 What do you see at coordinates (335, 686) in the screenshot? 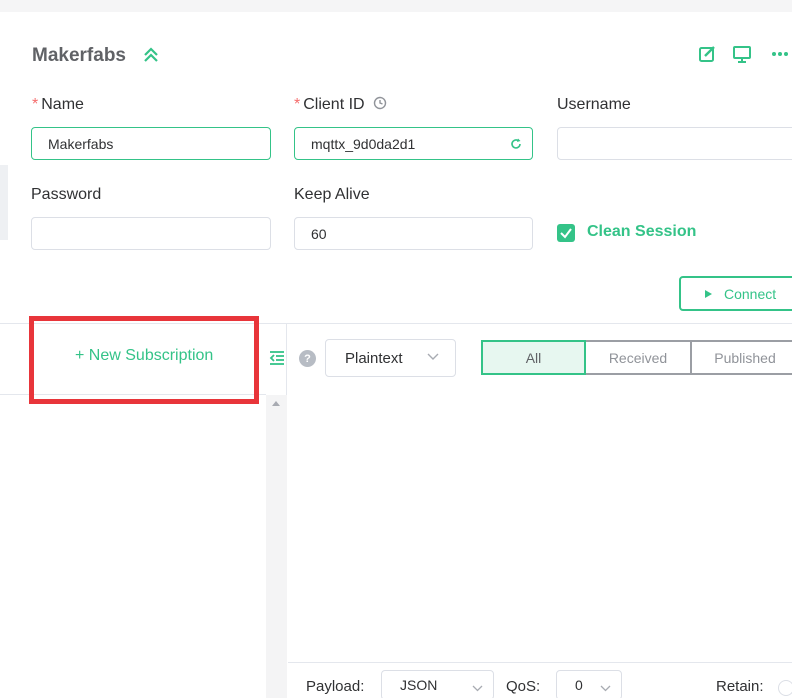
I see `payload-label: Payload:` at bounding box center [335, 686].